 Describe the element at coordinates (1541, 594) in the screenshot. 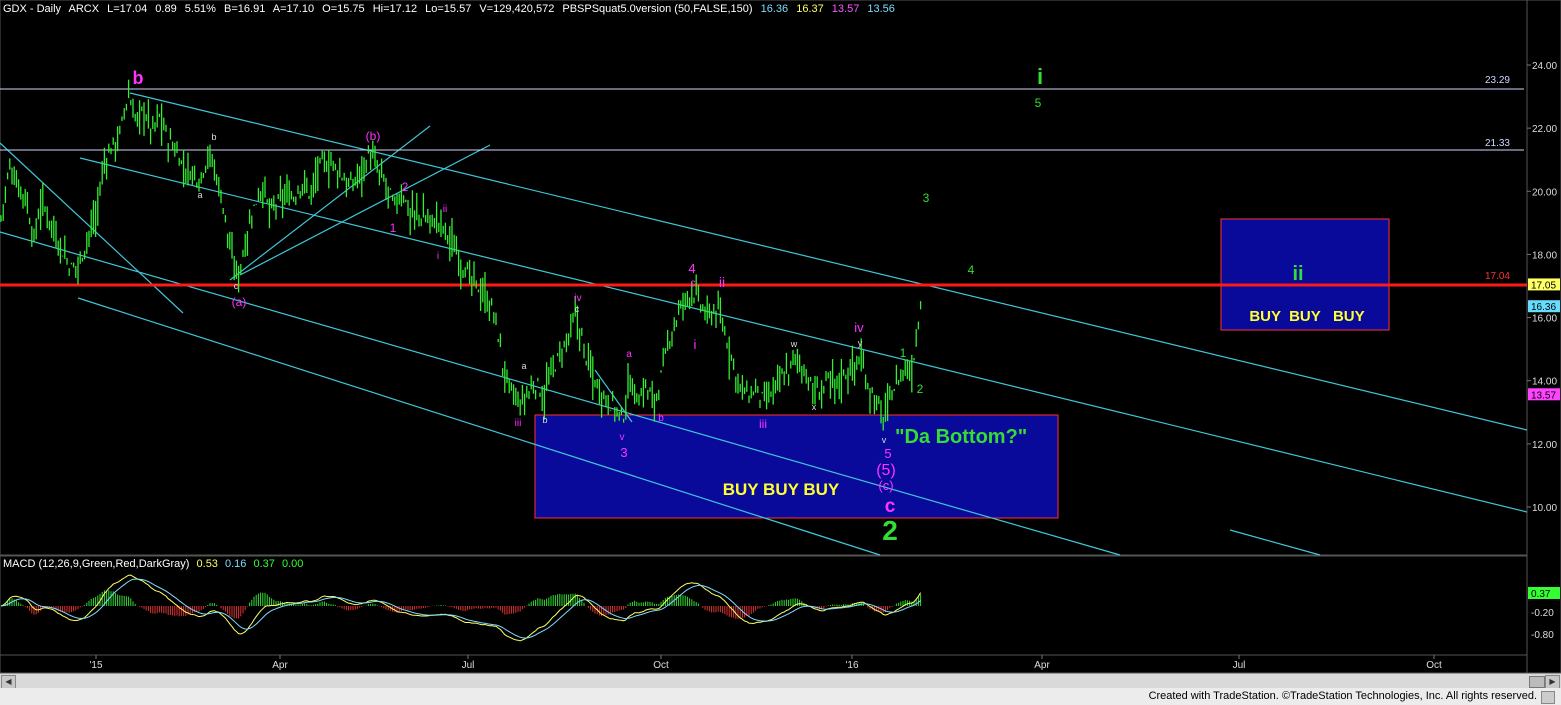

I see `macd-tick-0: 0.37` at that location.